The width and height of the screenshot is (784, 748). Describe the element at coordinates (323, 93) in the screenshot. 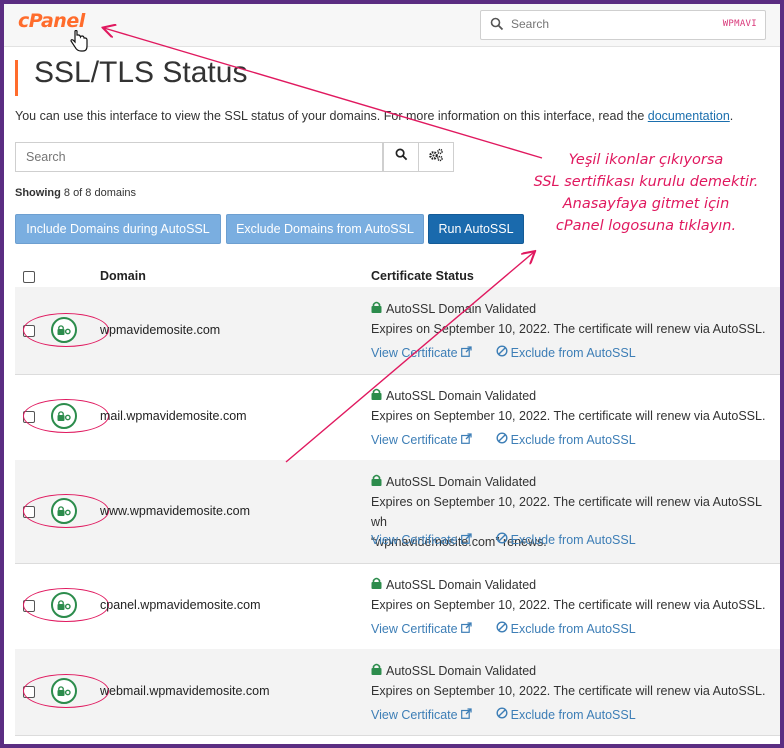

I see `arrow-to-logo` at that location.